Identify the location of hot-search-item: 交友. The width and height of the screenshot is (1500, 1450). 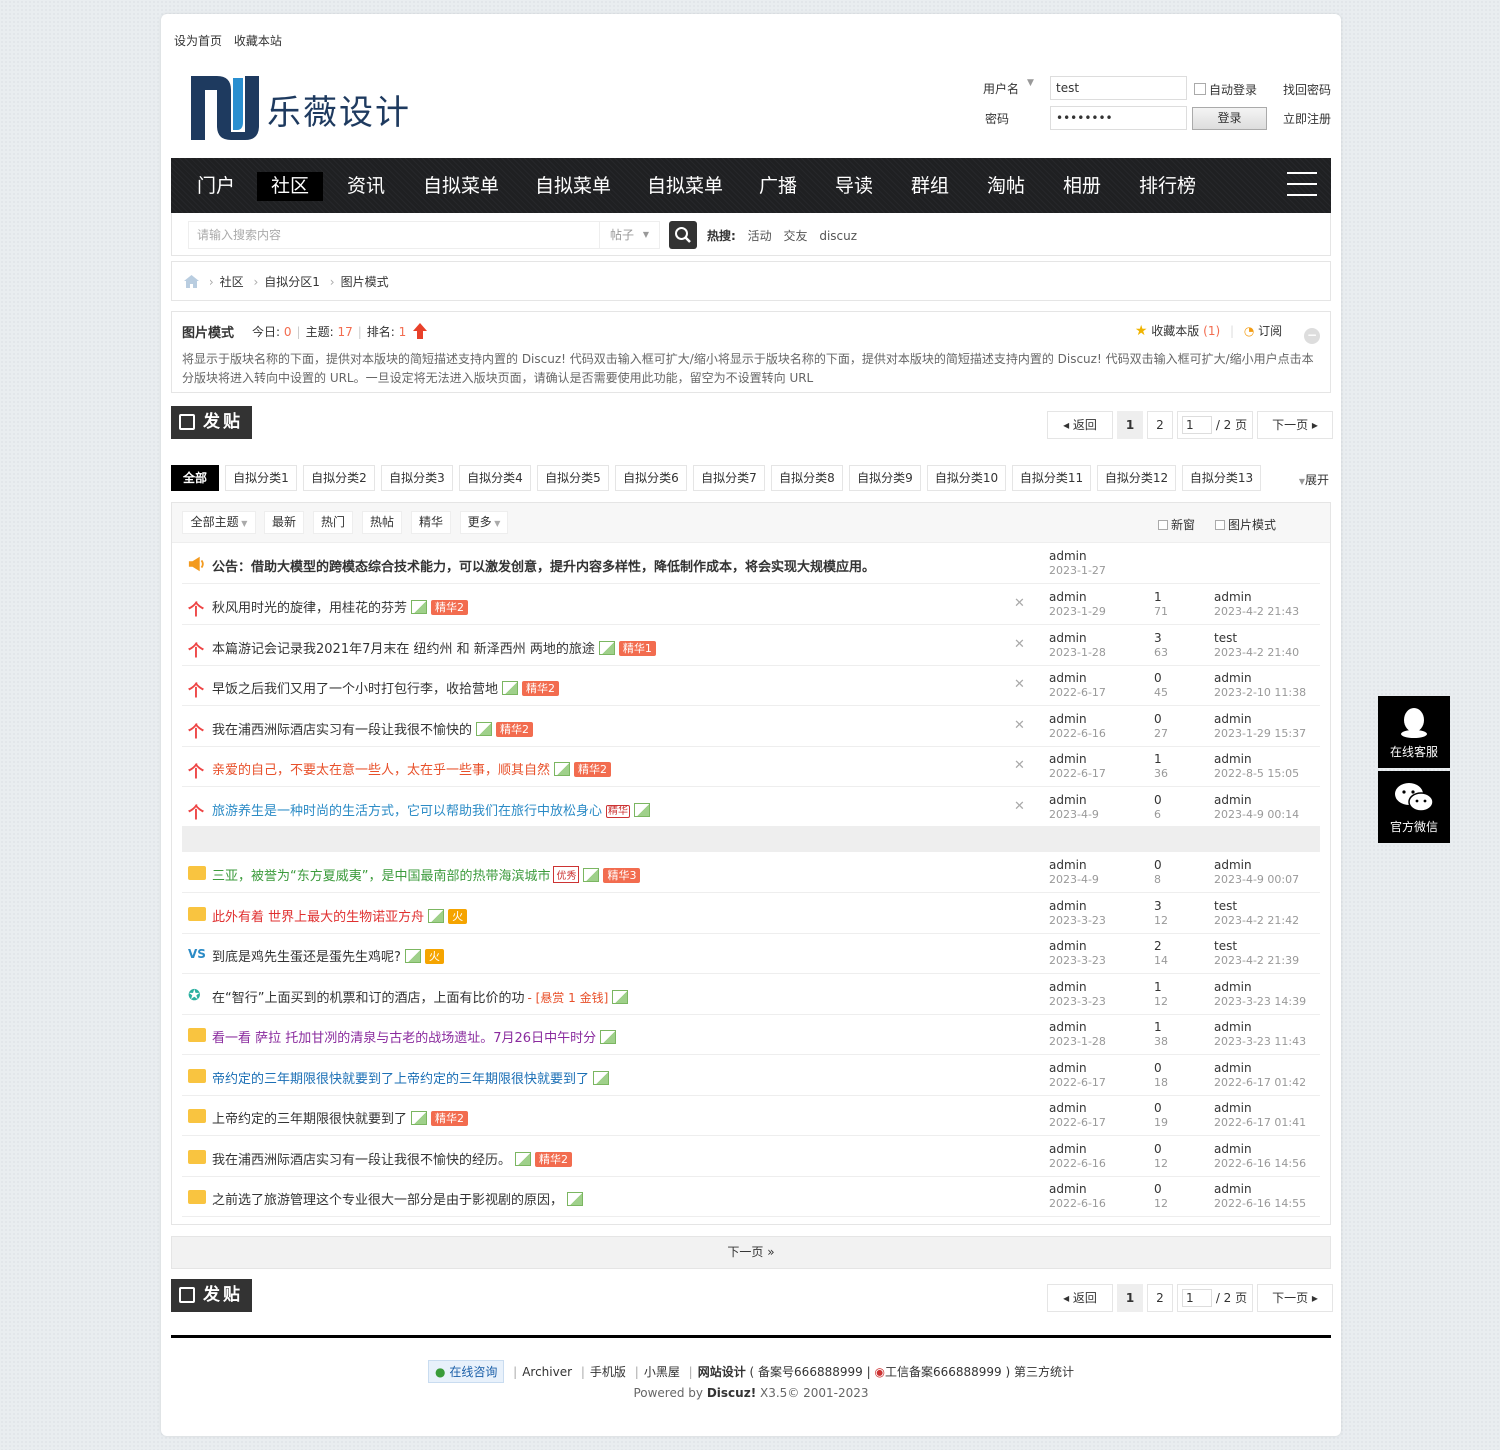
(795, 236).